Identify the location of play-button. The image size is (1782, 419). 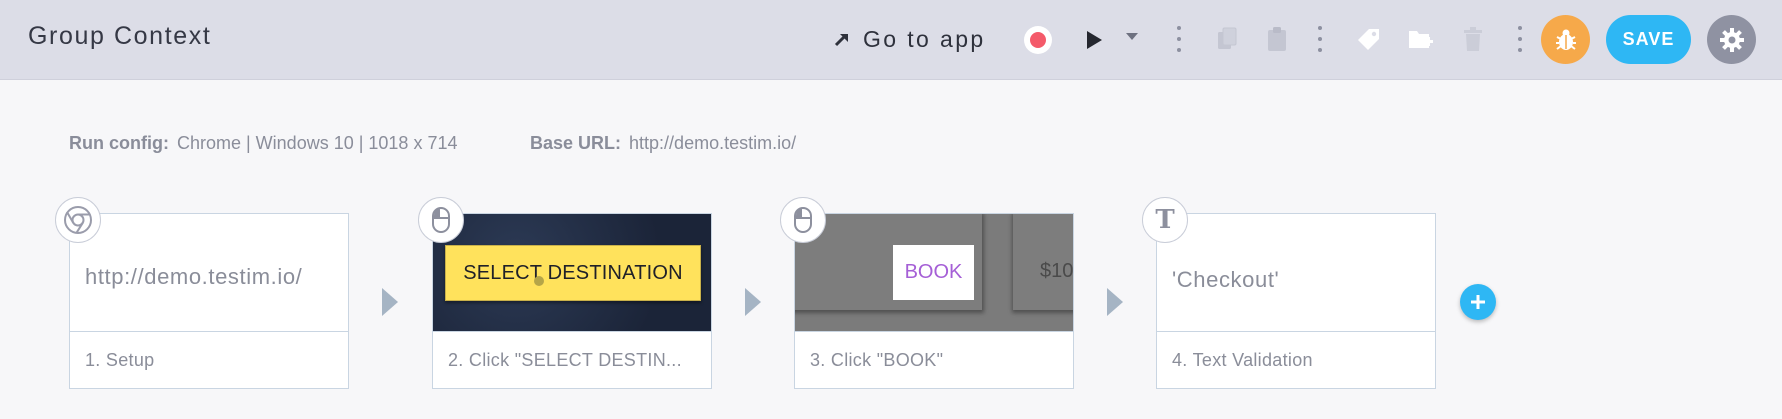
(1094, 40).